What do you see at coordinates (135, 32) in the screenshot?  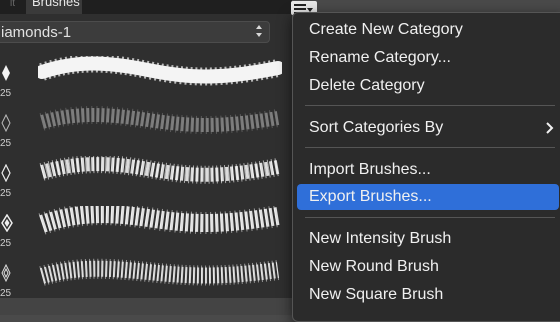 I see `brush-category-select: iamonds-1` at bounding box center [135, 32].